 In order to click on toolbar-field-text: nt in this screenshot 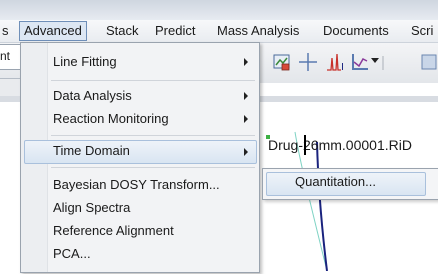, I will do `click(5, 56)`.